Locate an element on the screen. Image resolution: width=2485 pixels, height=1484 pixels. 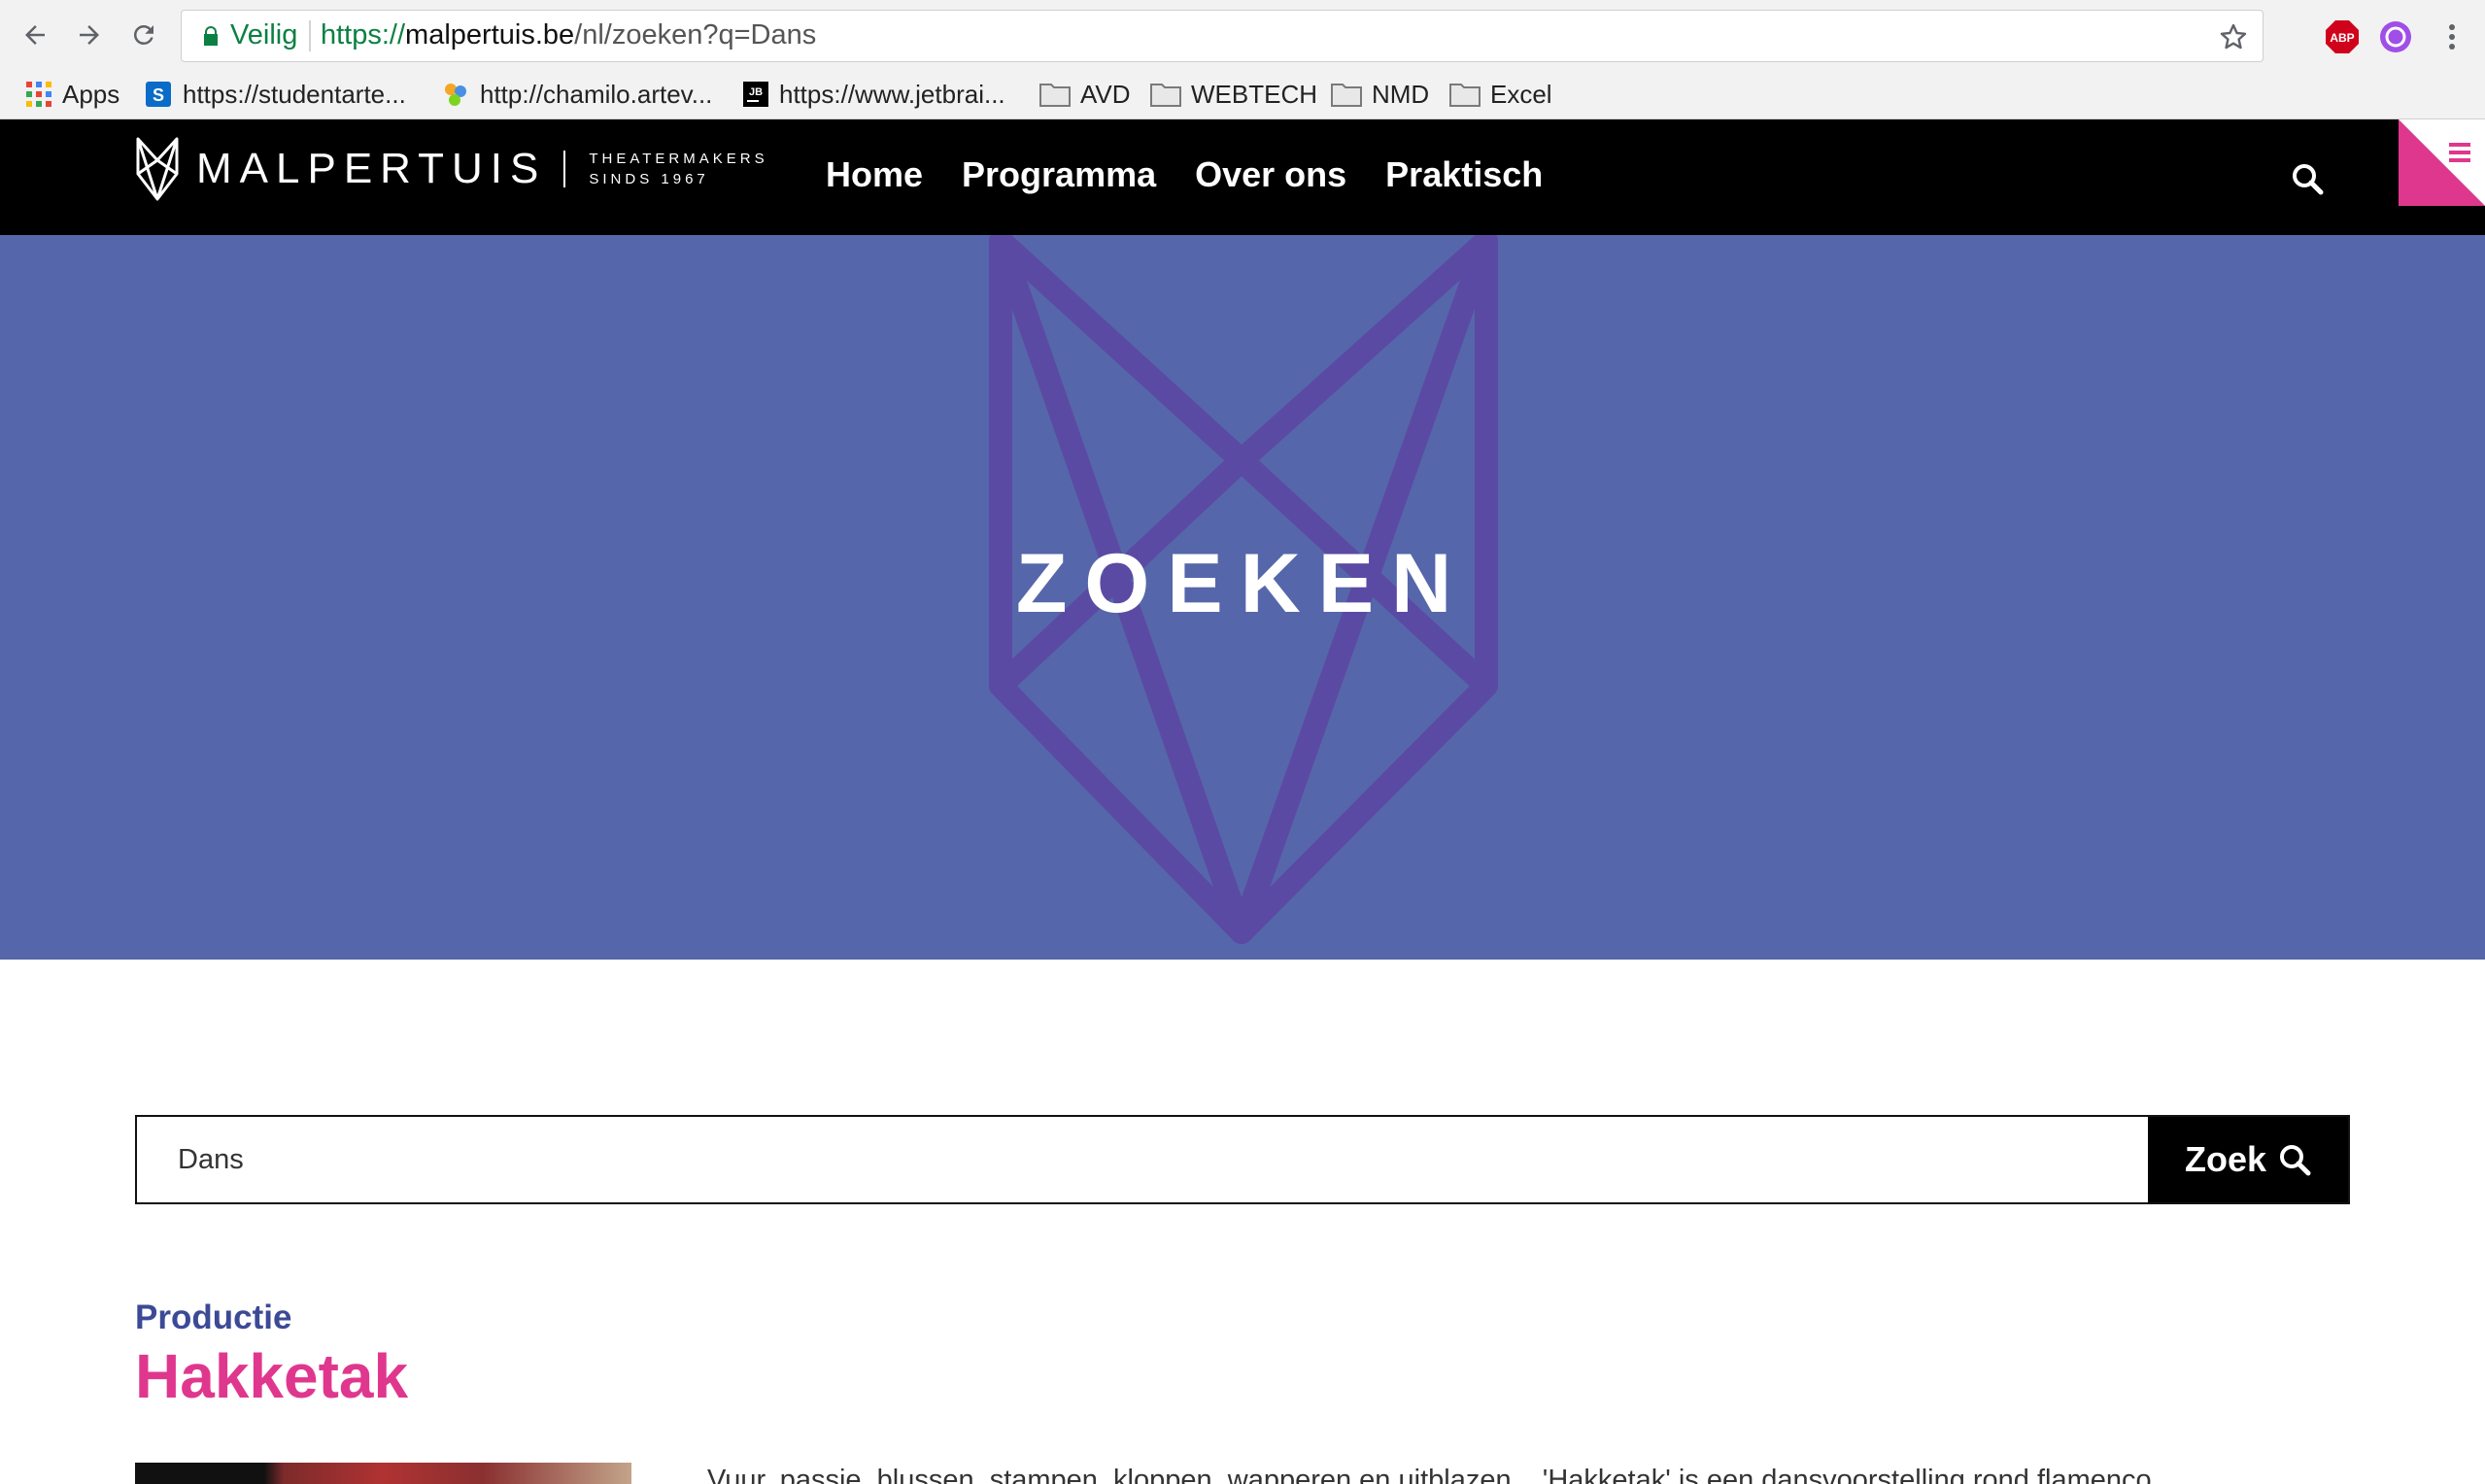
site-logo: MALPERTUIS THEATERMAKERS SINDS 1967 is located at coordinates (451, 169).